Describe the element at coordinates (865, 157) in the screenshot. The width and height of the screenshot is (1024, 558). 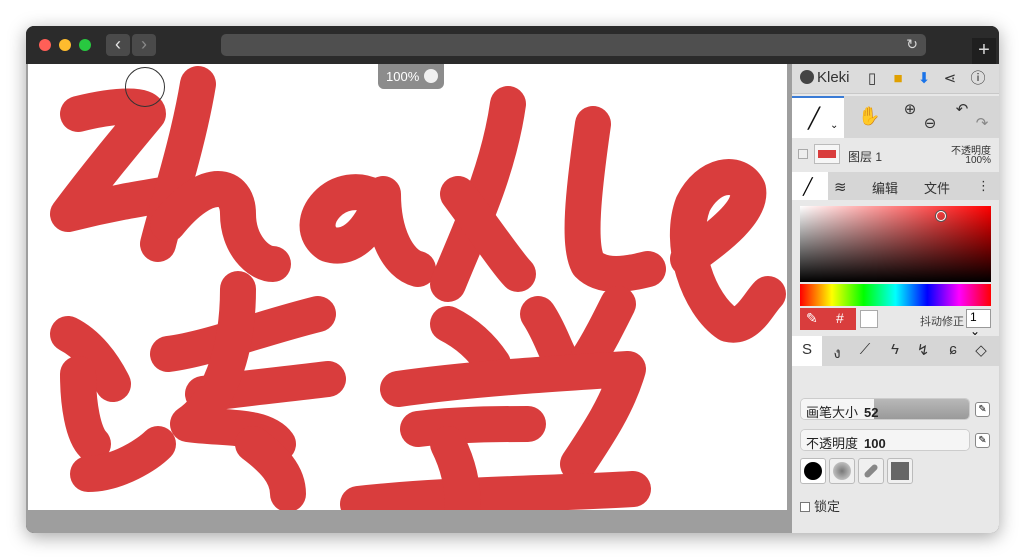
I see `layer-name: 图层 1` at that location.